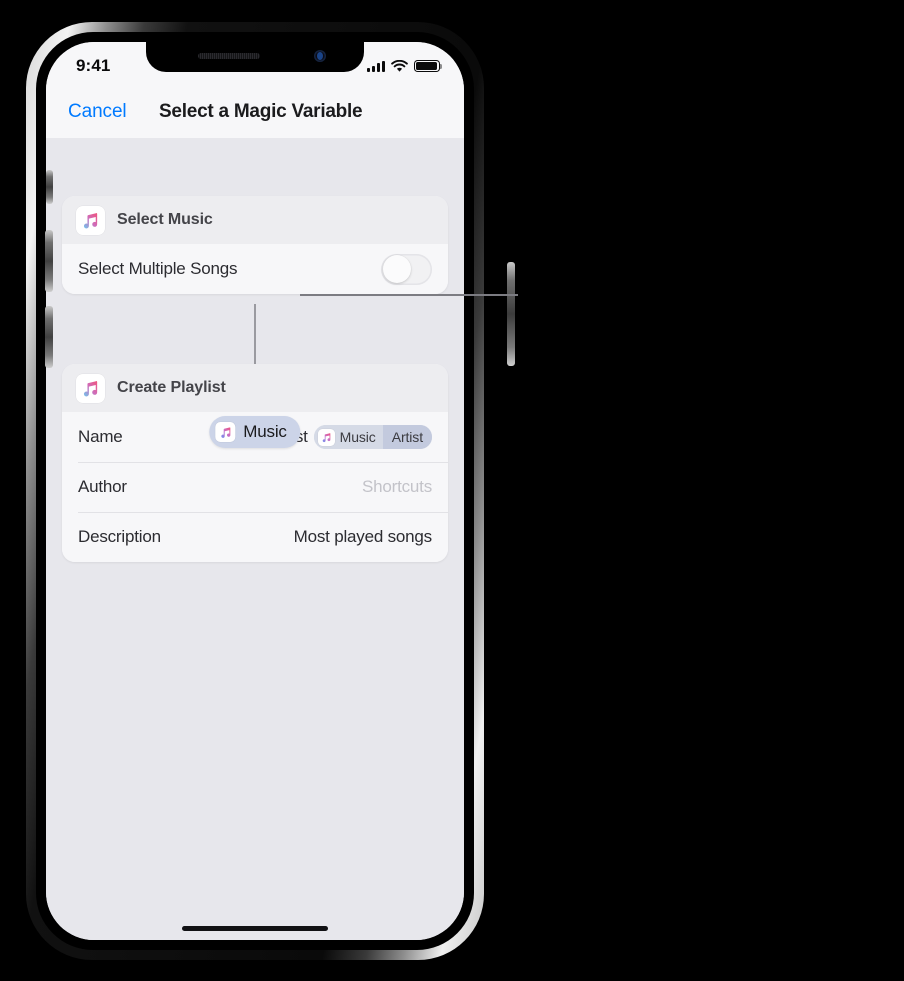  Describe the element at coordinates (357, 437) in the screenshot. I see `token-source-label: Music` at that location.